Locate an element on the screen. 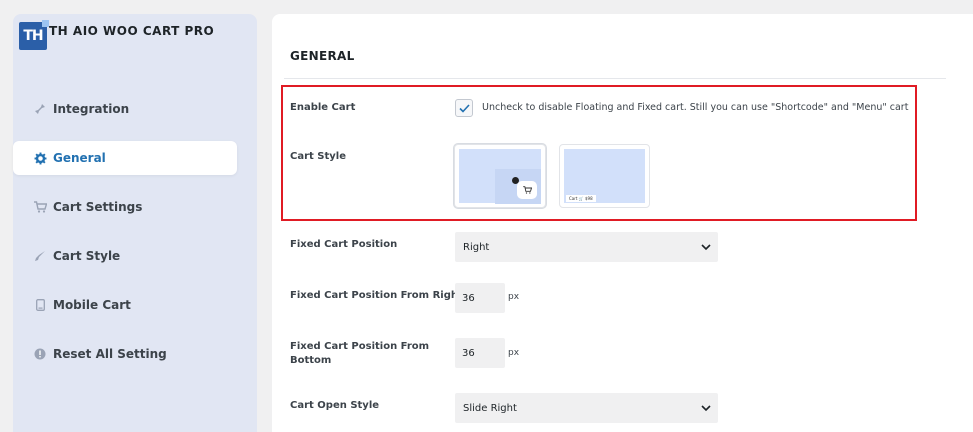 Image resolution: width=973 pixels, height=432 pixels. sidebar-item-label: Integration is located at coordinates (91, 109).